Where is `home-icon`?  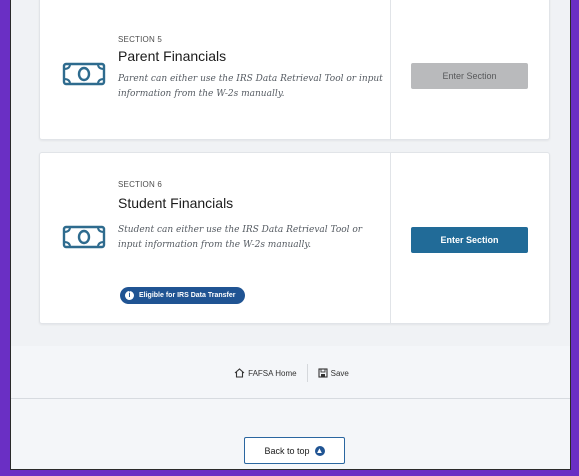
home-icon is located at coordinates (239, 373).